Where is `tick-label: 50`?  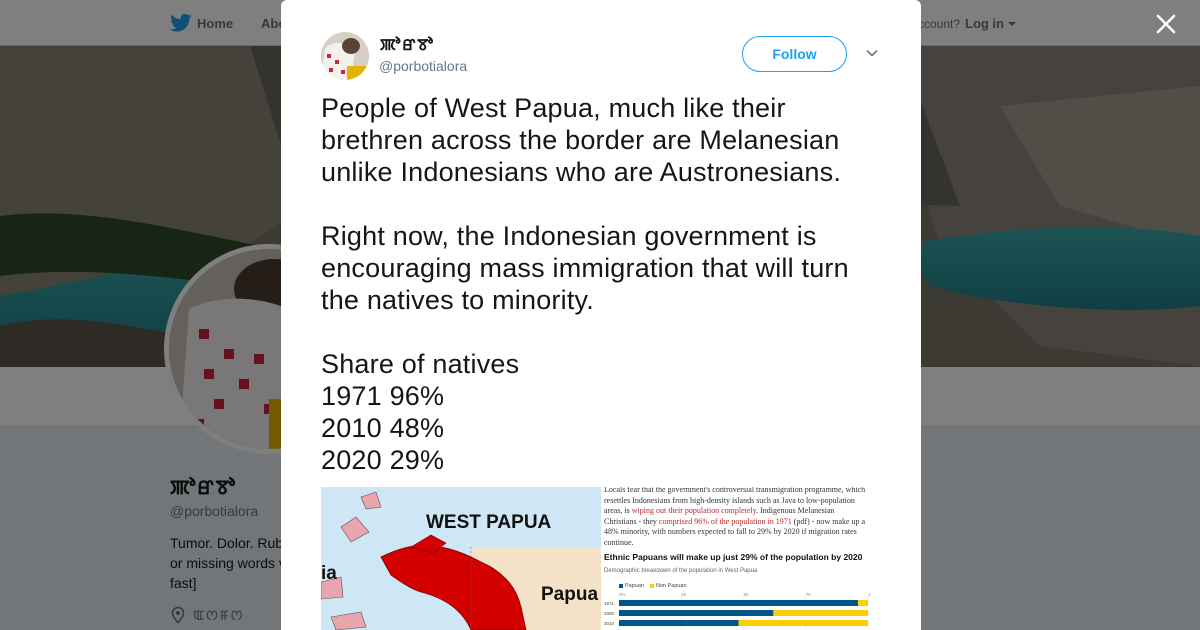 tick-label: 50 is located at coordinates (747, 594).